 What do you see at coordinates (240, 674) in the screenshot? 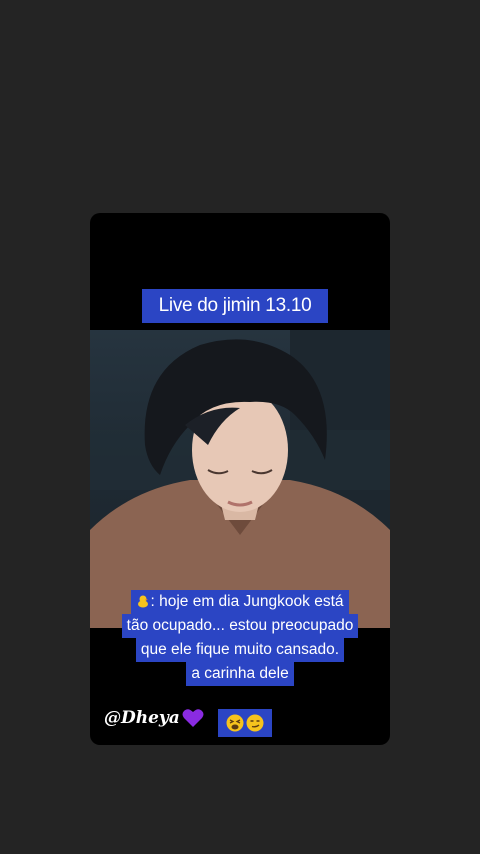
I see `caption-line: a carinha dele` at bounding box center [240, 674].